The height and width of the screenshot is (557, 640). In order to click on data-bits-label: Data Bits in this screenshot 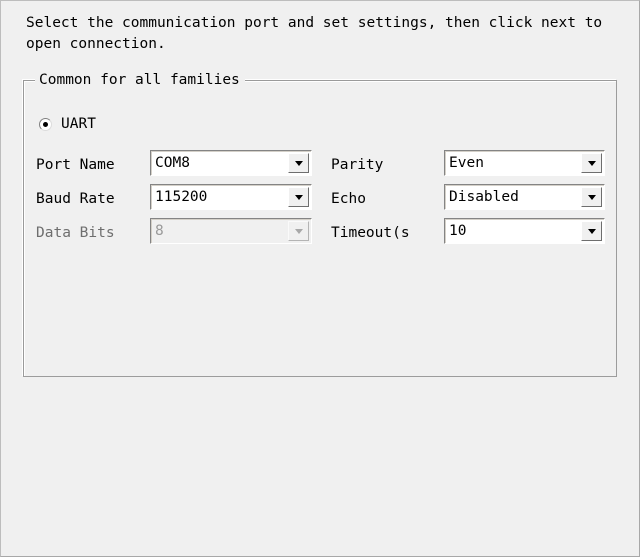, I will do `click(75, 233)`.